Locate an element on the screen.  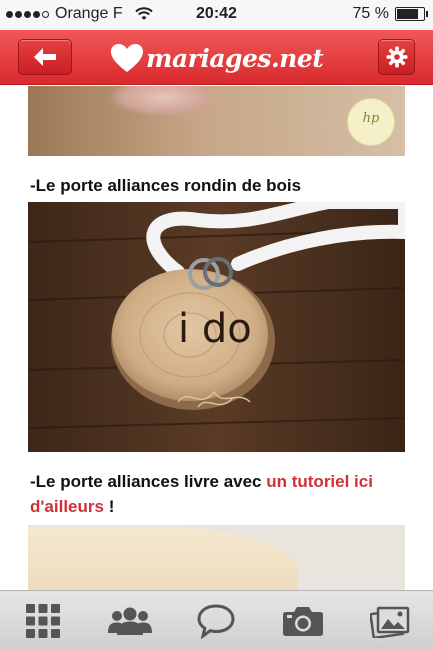
battery-area: 75 % is located at coordinates (390, 14).